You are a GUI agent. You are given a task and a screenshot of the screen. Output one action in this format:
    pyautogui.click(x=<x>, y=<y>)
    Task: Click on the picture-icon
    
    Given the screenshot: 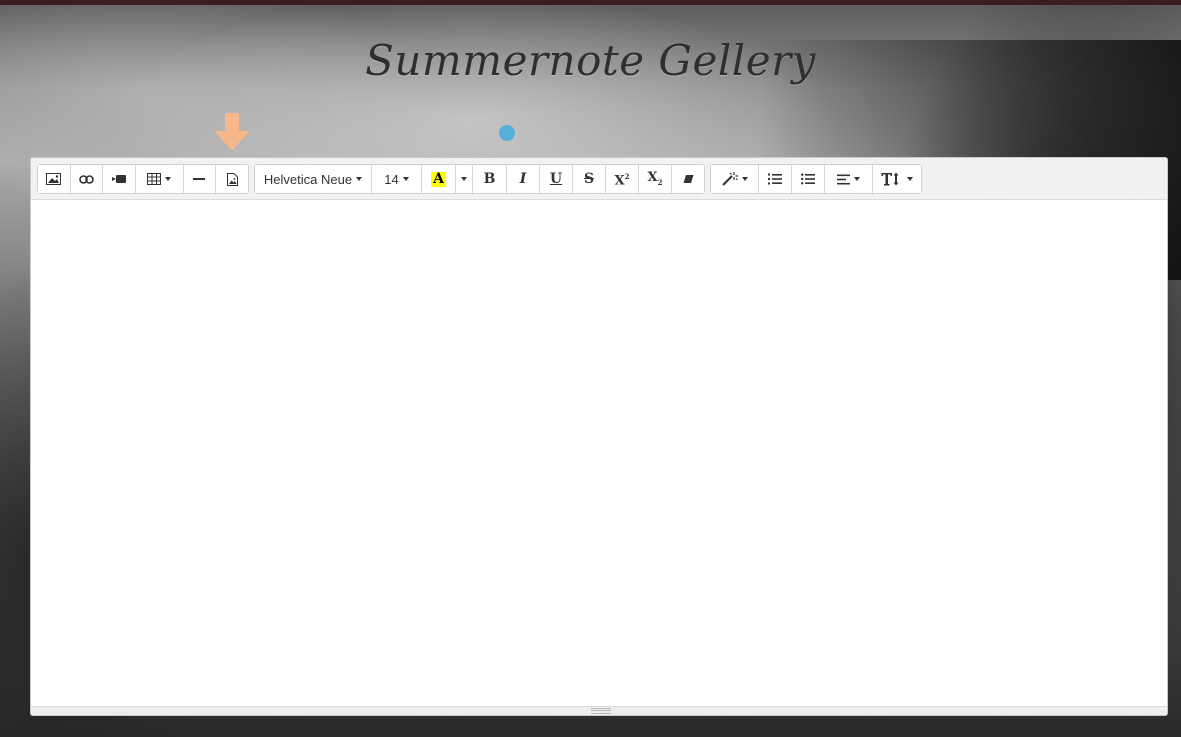 What is the action you would take?
    pyautogui.click(x=54, y=179)
    